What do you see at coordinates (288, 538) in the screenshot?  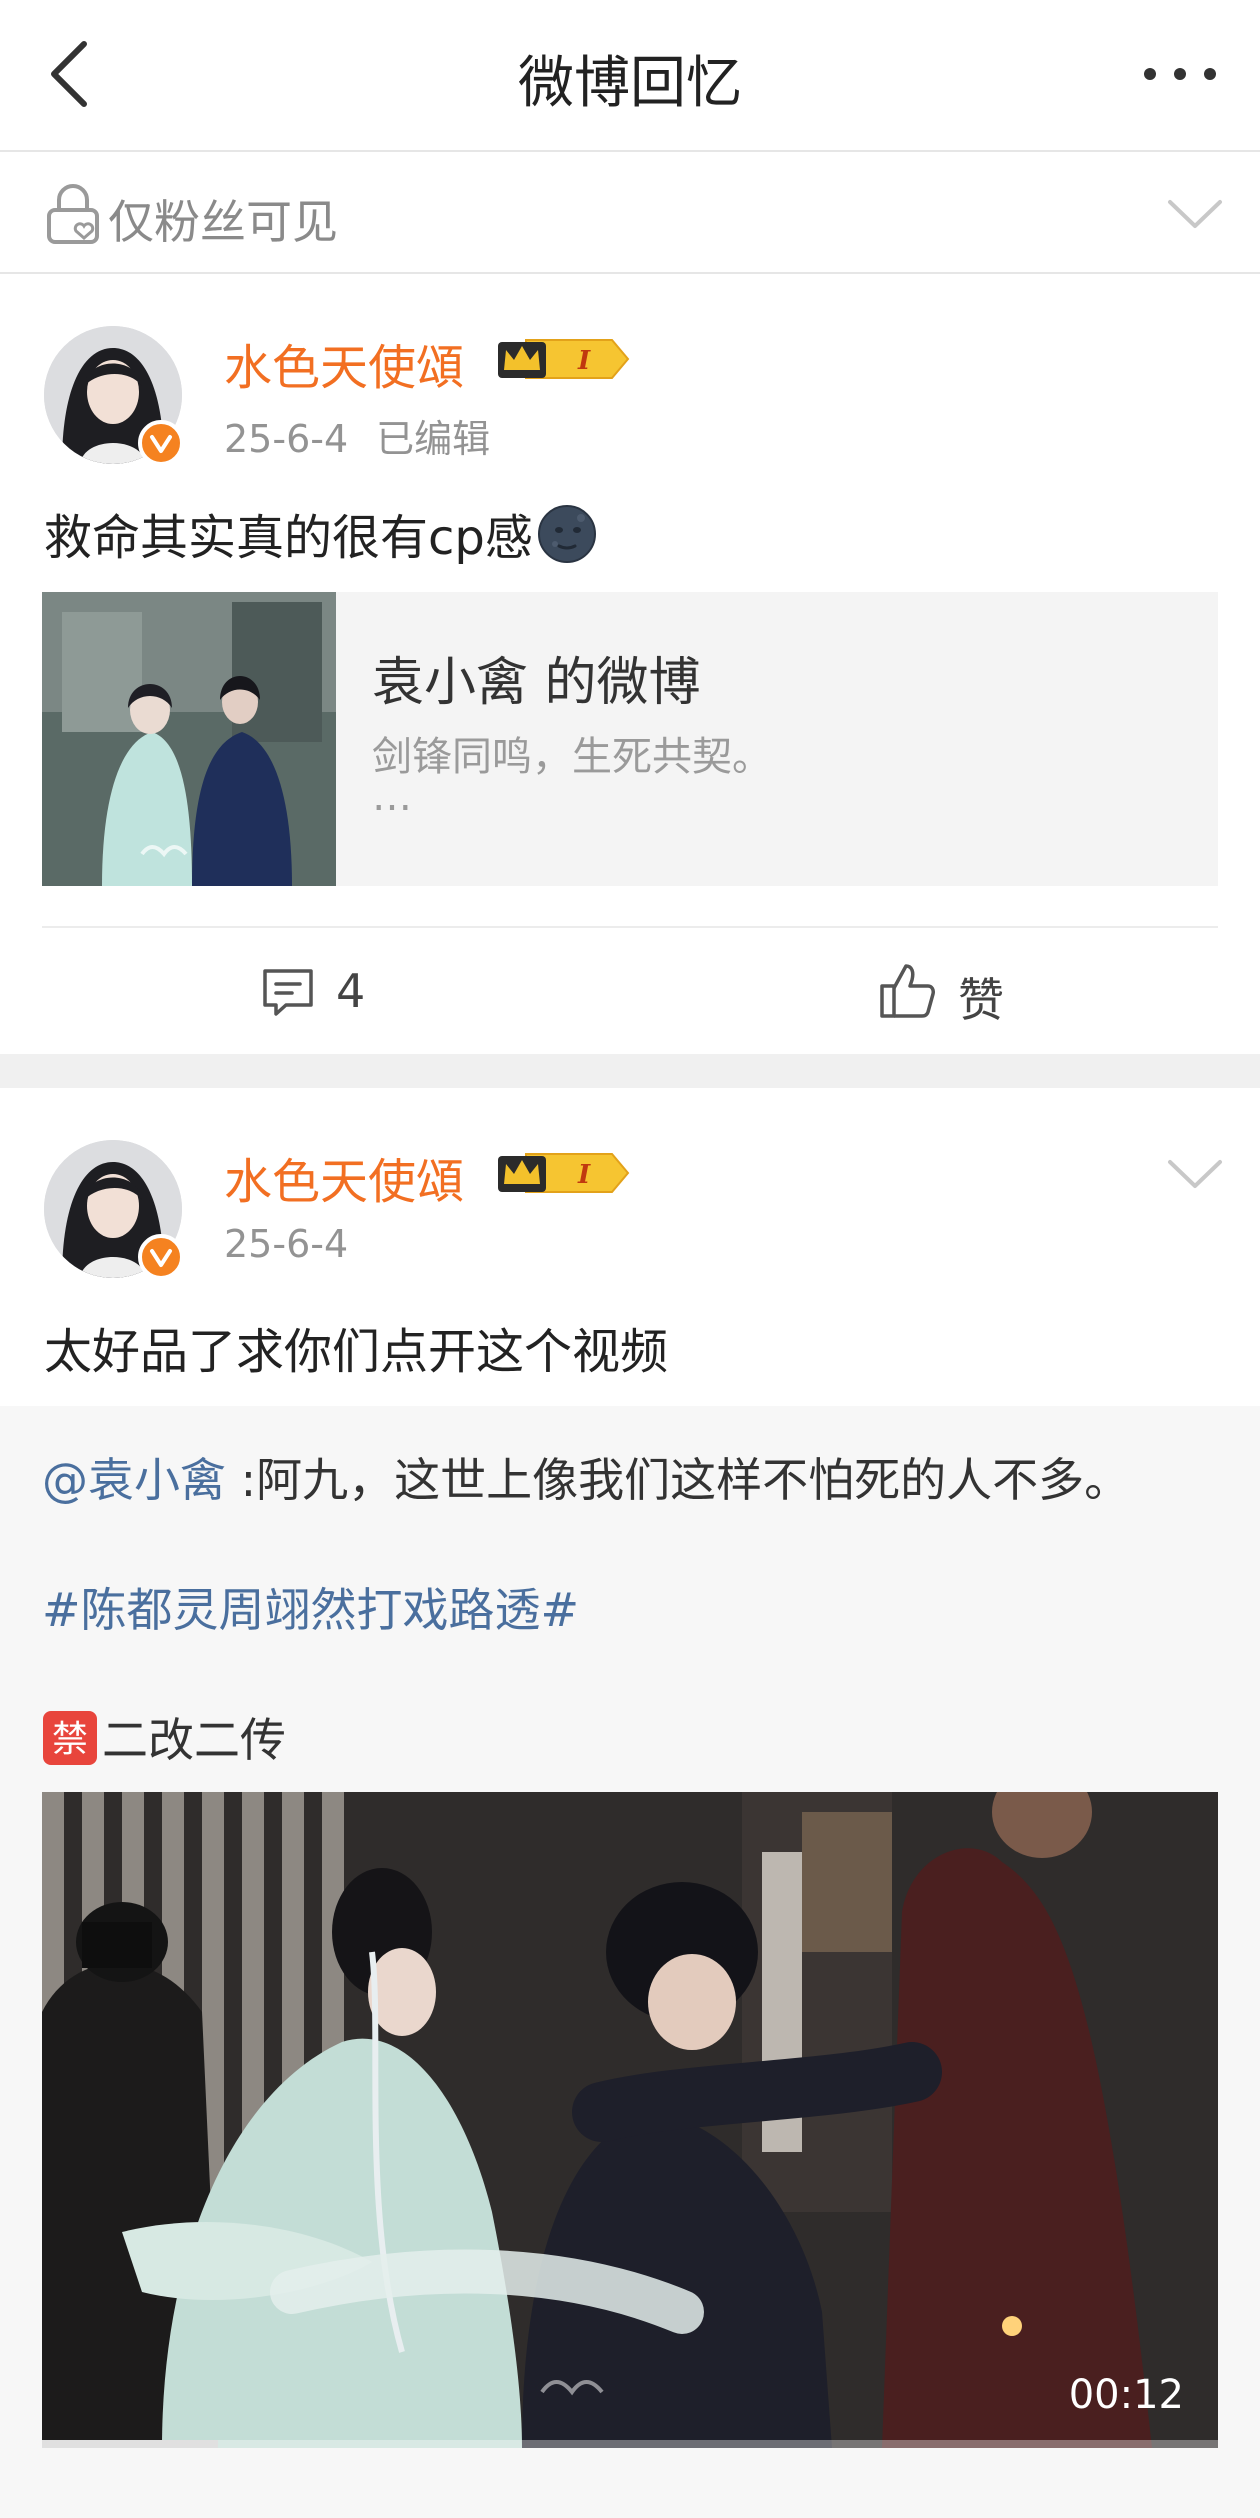 I see `post-text-content: 救命其实真的很有cp感` at bounding box center [288, 538].